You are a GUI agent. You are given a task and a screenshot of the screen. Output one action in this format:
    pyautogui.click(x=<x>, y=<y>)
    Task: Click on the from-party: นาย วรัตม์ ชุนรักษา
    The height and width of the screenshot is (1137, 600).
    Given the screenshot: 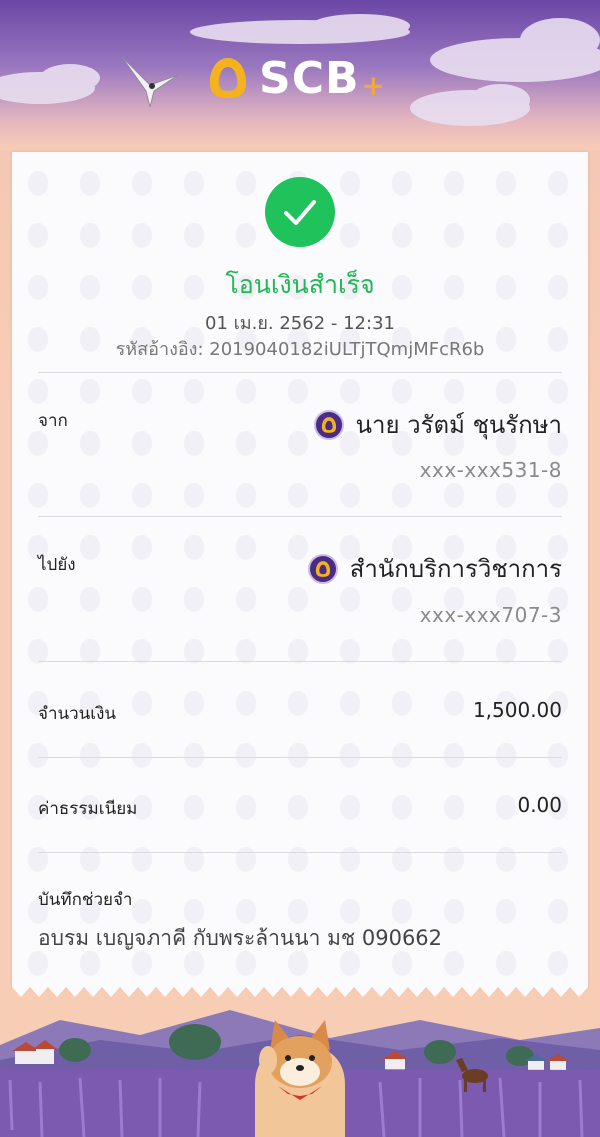 What is the action you would take?
    pyautogui.click(x=437, y=424)
    